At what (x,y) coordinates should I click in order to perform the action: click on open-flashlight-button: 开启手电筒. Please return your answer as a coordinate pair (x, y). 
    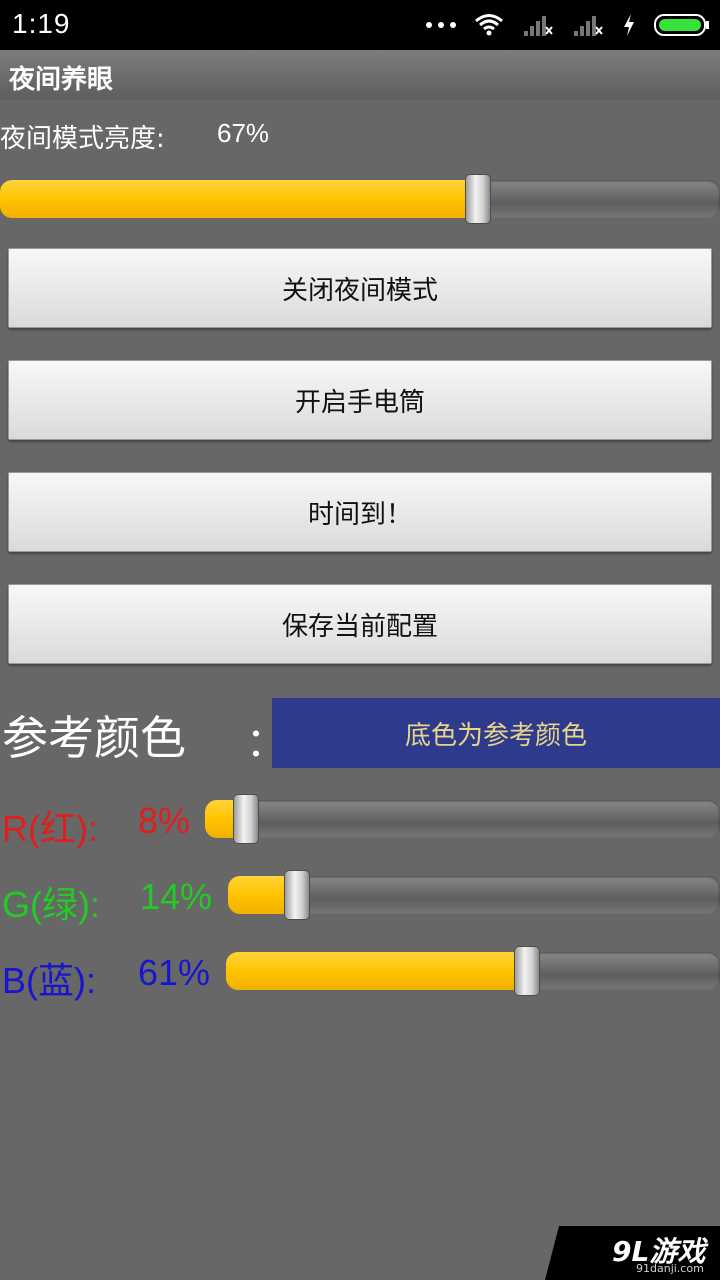
    Looking at the image, I should click on (360, 400).